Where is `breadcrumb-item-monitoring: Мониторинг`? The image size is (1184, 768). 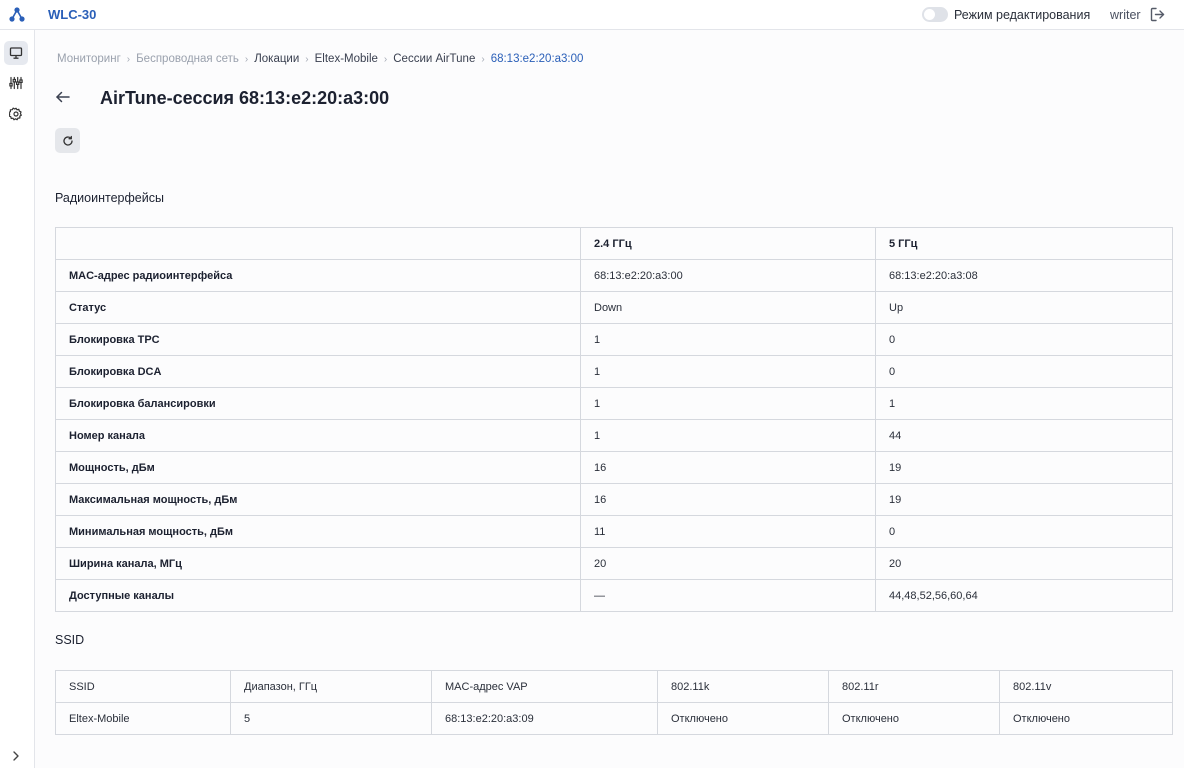 breadcrumb-item-monitoring: Мониторинг is located at coordinates (89, 59).